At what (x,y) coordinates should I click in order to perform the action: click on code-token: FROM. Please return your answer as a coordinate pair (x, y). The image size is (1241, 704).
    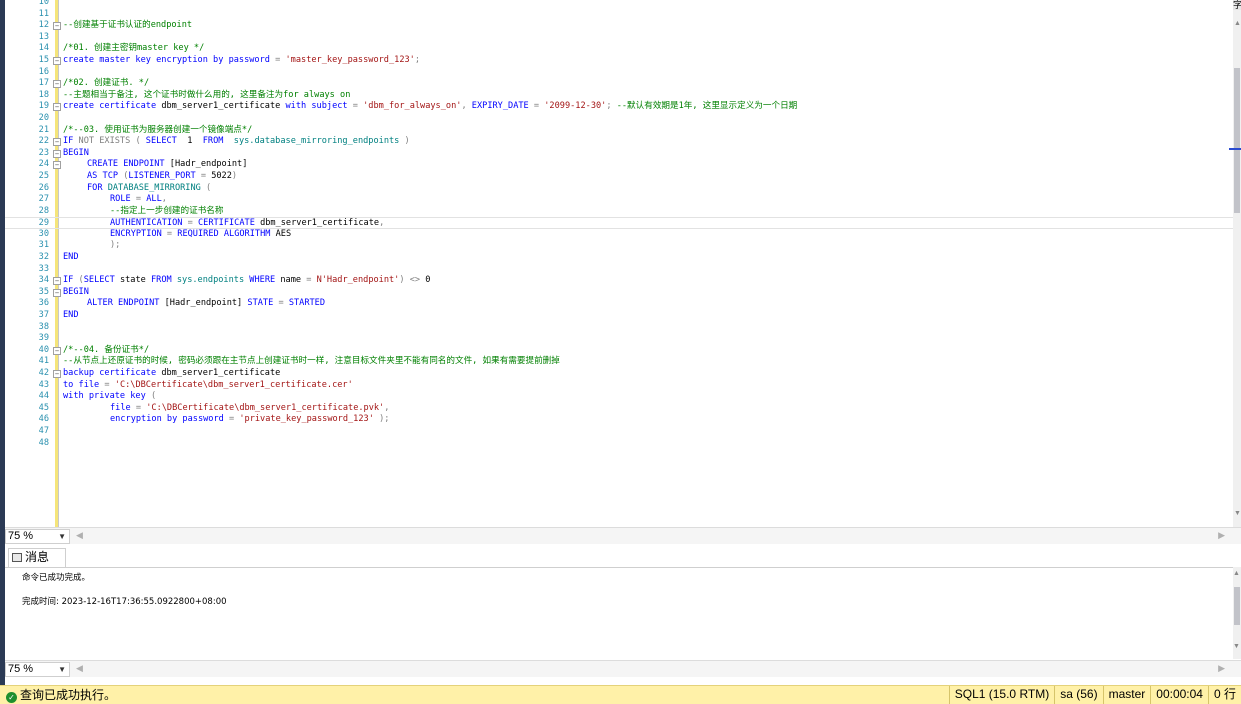
    Looking at the image, I should click on (218, 141).